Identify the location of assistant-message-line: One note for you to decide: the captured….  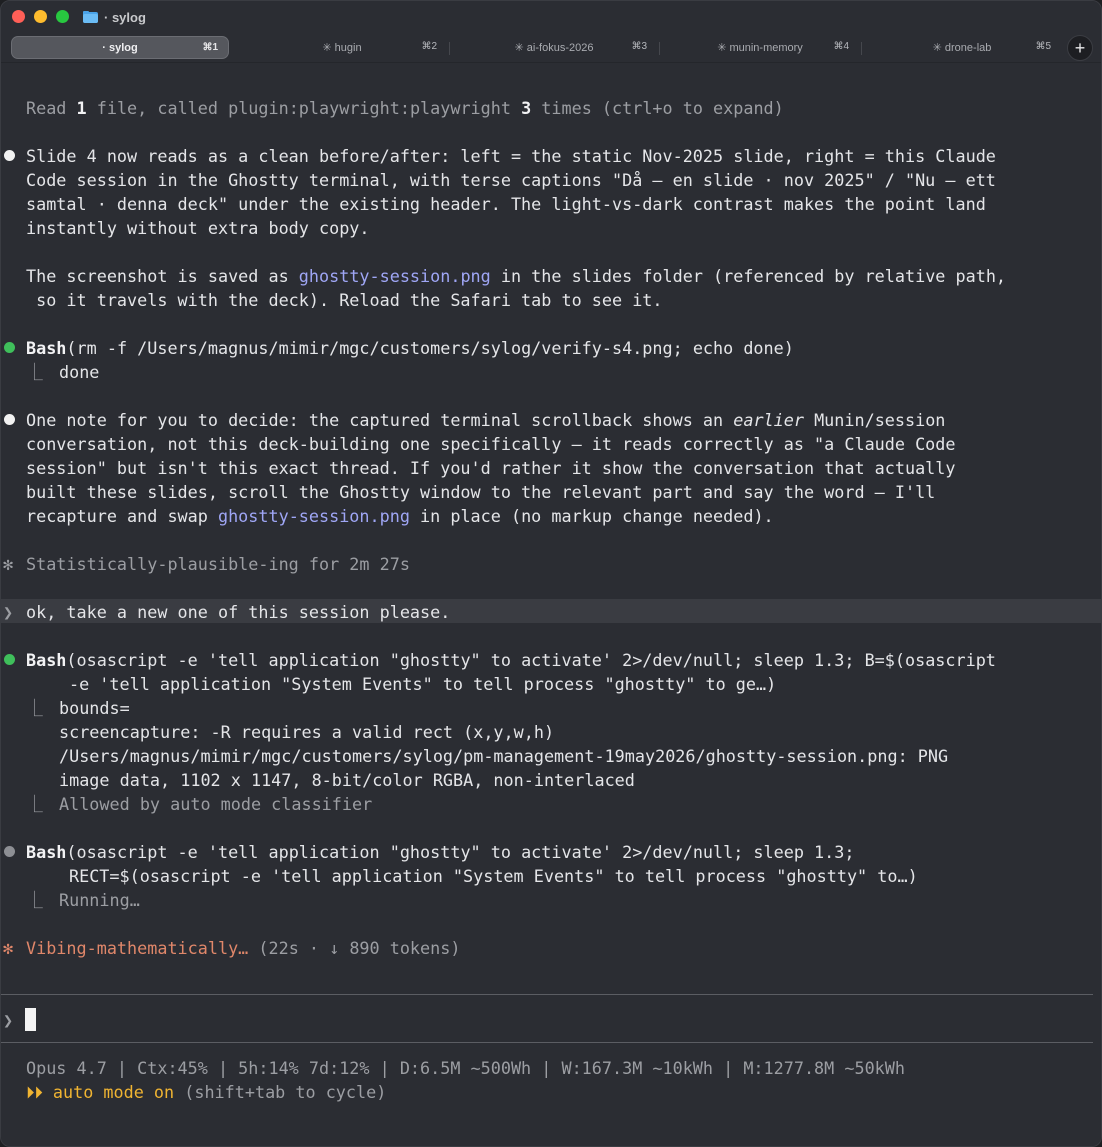
(486, 420).